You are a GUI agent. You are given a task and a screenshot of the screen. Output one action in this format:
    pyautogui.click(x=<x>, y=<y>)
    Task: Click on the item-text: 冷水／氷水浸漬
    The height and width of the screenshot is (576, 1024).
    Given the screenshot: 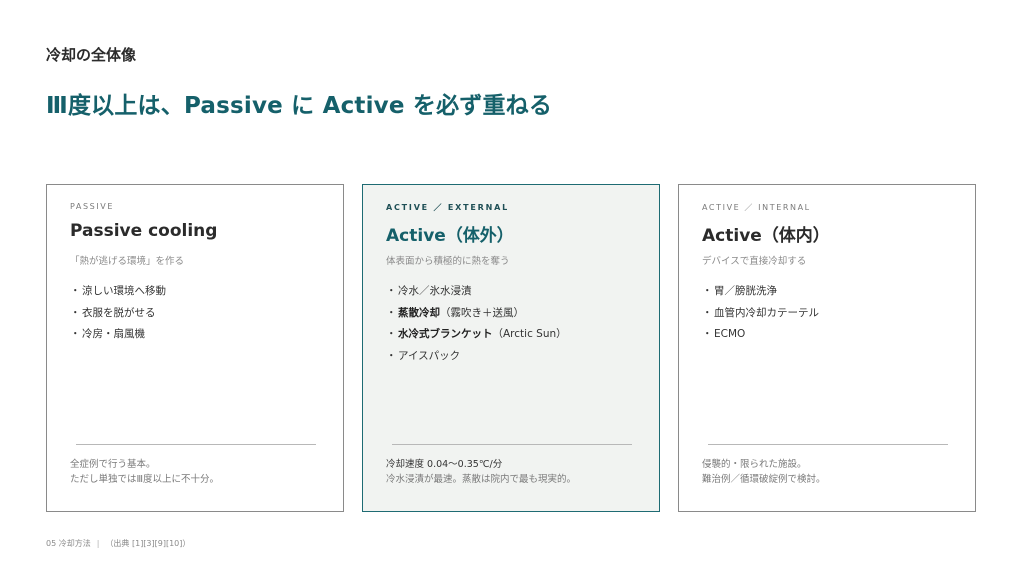 What is the action you would take?
    pyautogui.click(x=435, y=291)
    